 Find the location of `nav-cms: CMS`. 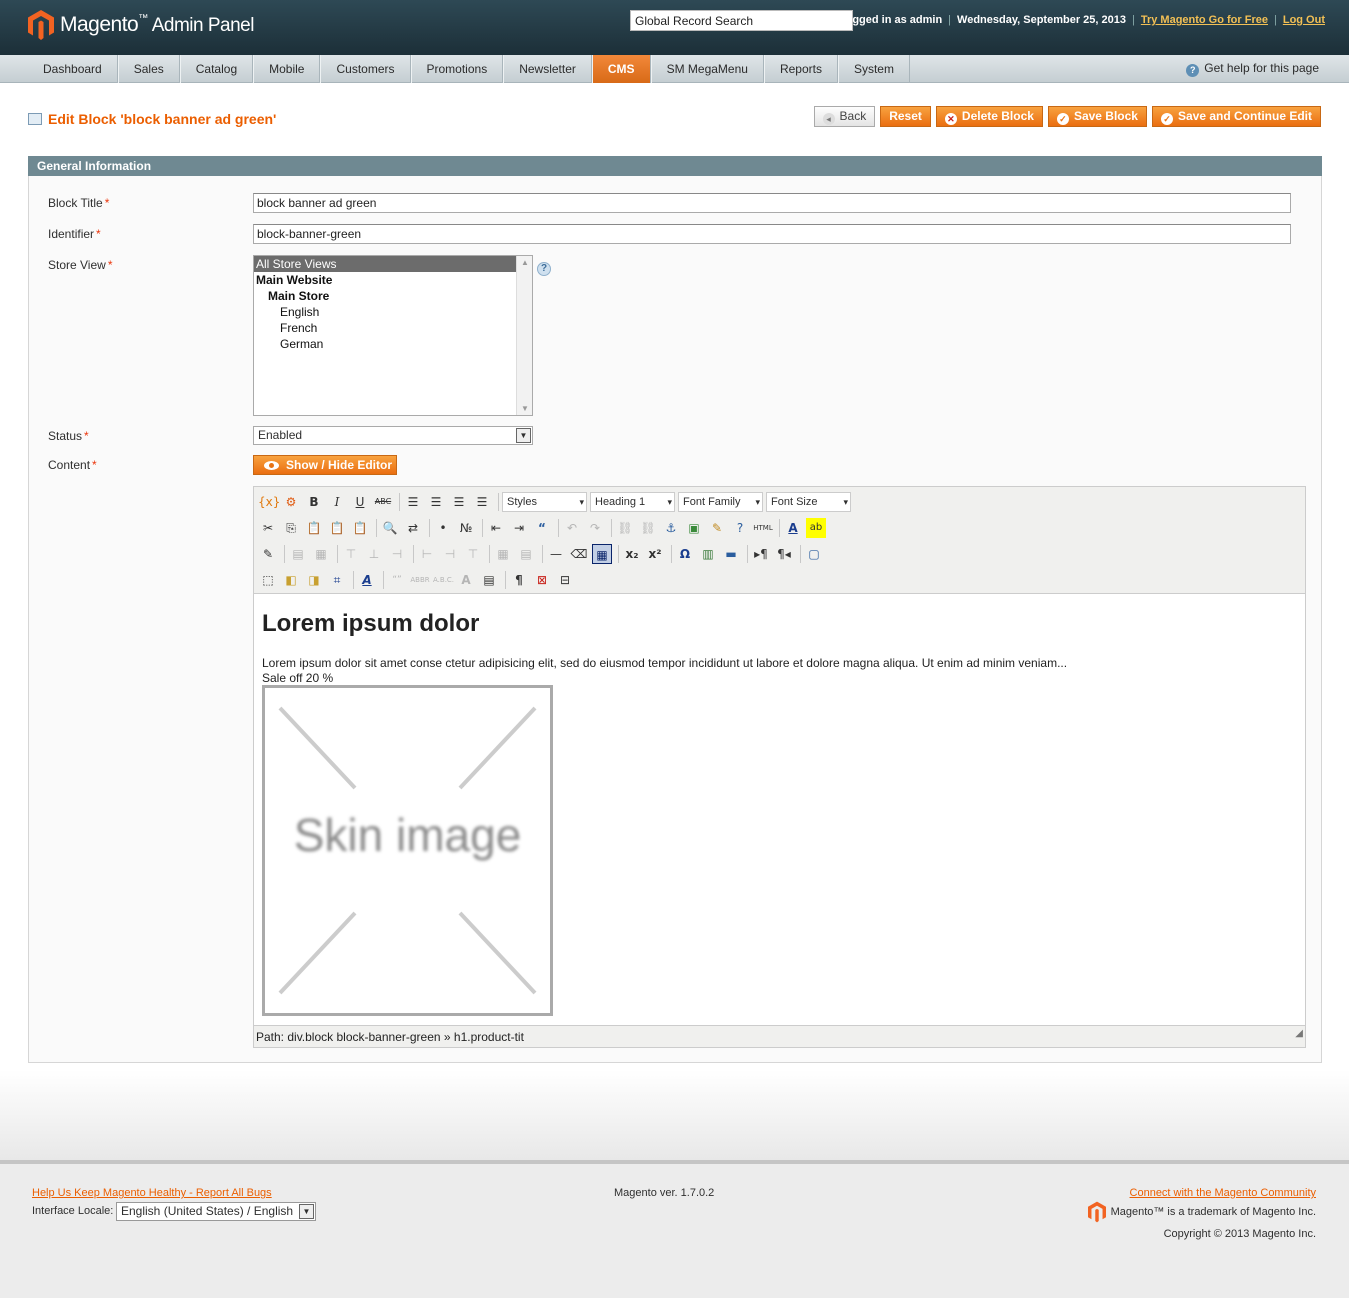

nav-cms: CMS is located at coordinates (621, 69).